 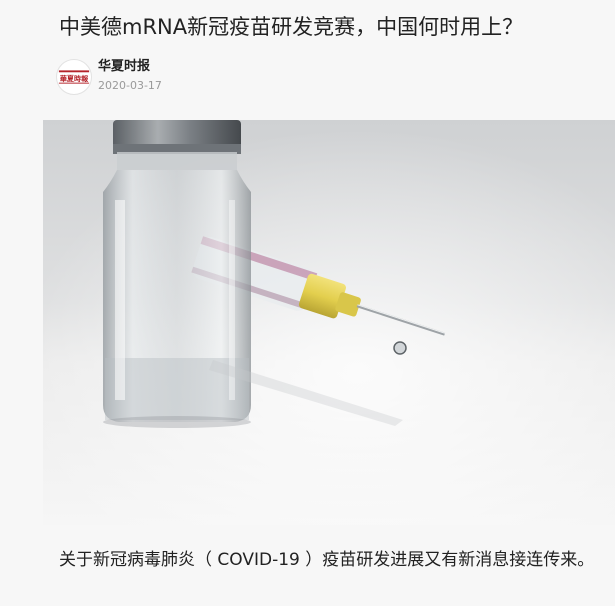 I want to click on source-row: 華夏時報 华夏时报 2020-03-17, so click(x=109, y=76).